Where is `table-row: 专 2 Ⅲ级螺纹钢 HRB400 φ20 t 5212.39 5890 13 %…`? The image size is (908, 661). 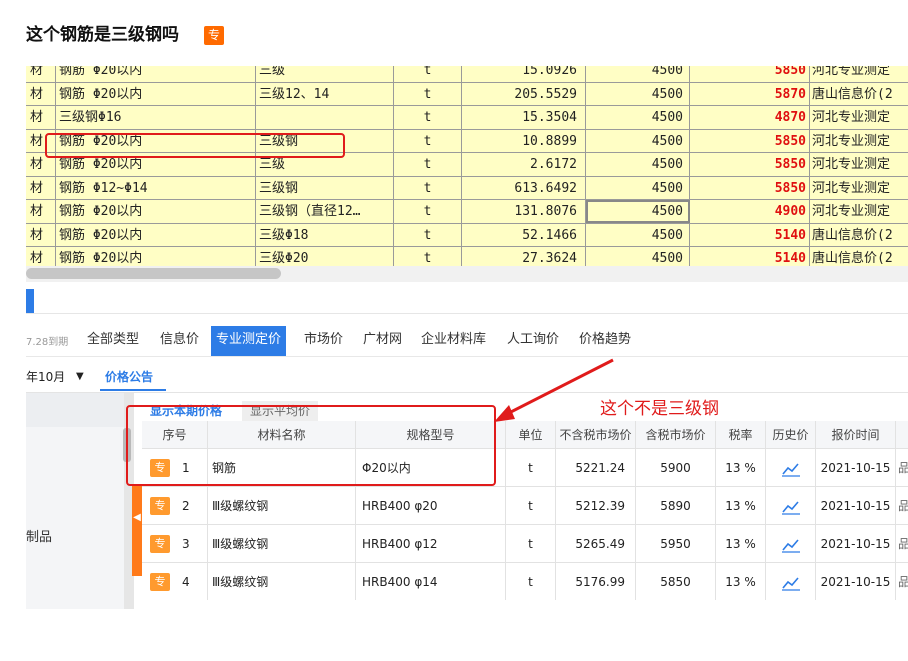
table-row: 专 2 Ⅲ级螺纹钢 HRB400 φ20 t 5212.39 5890 13 %… is located at coordinates (525, 506).